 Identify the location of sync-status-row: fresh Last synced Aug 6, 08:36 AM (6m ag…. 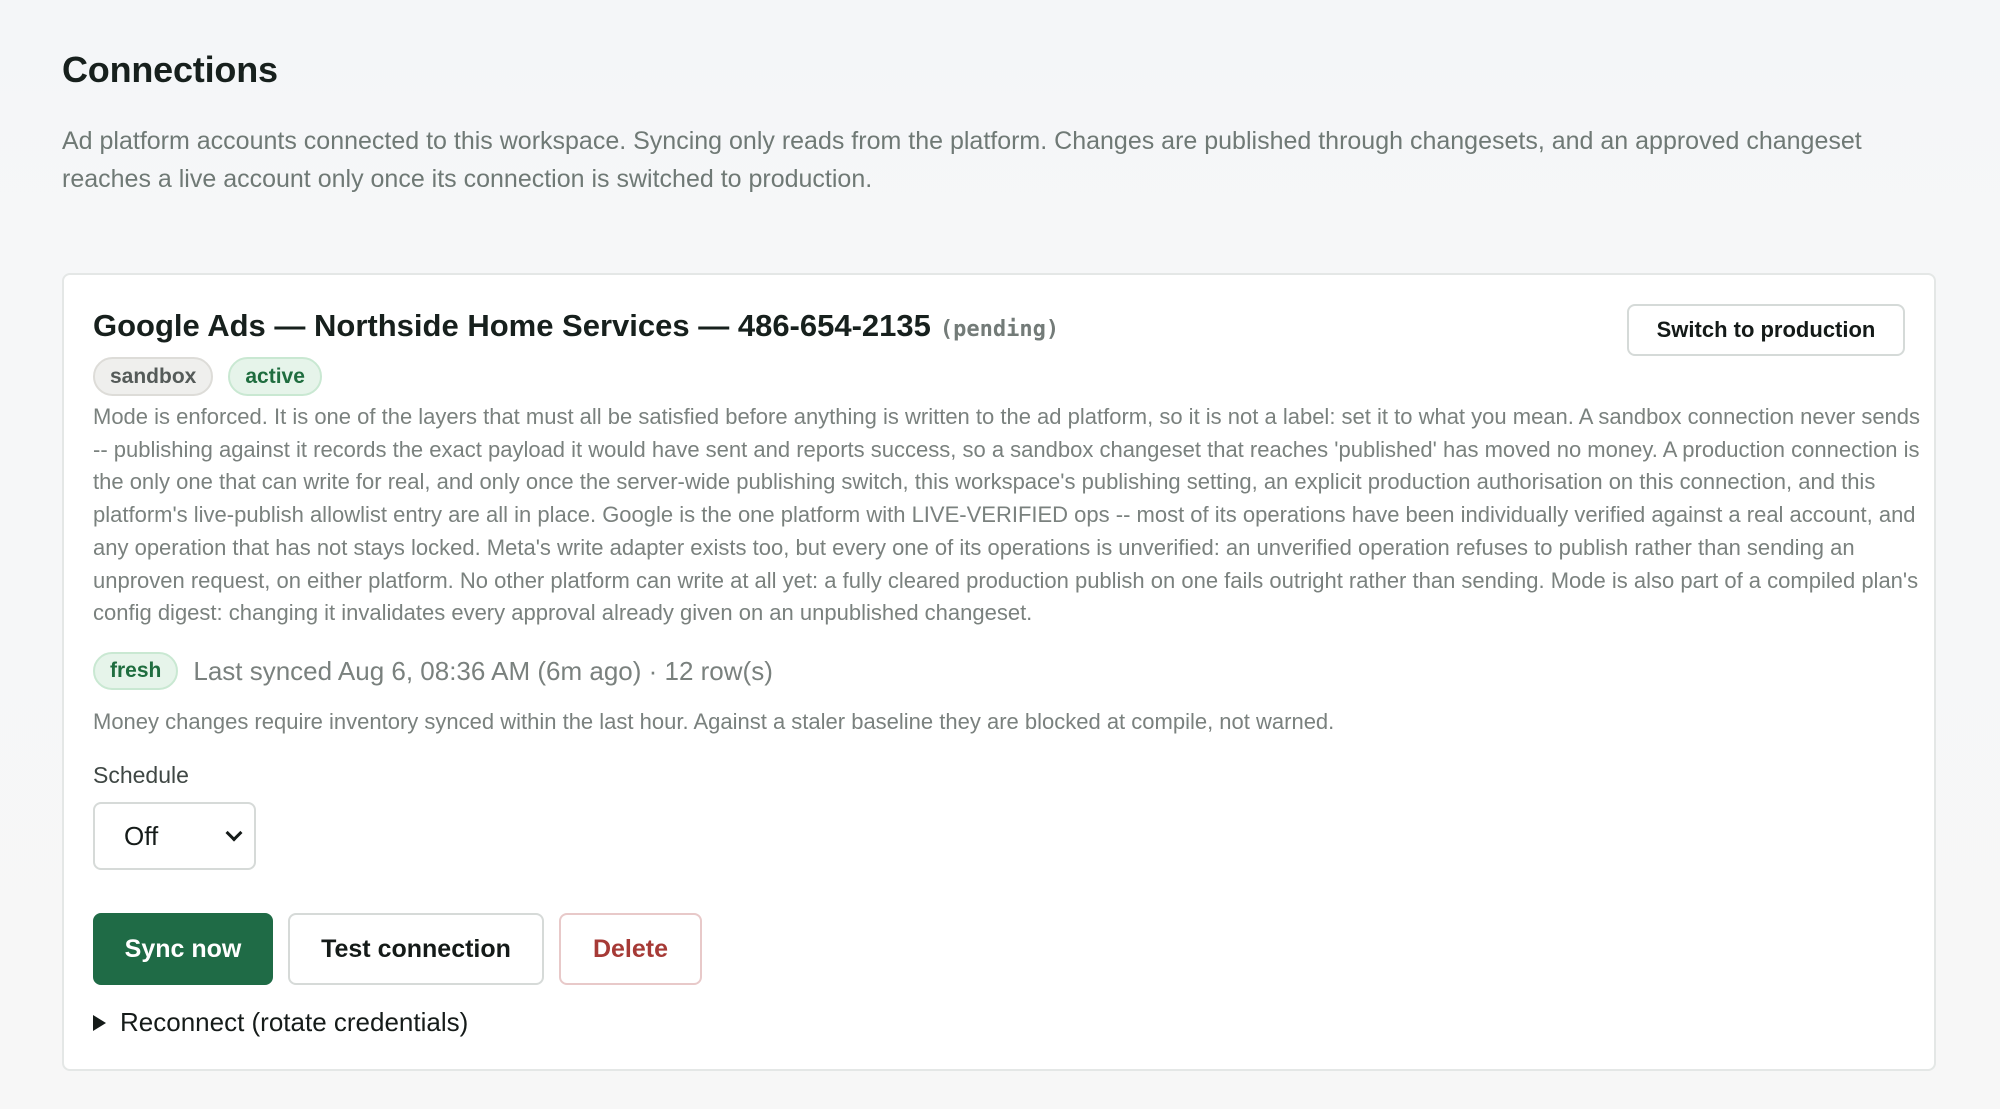
(433, 671).